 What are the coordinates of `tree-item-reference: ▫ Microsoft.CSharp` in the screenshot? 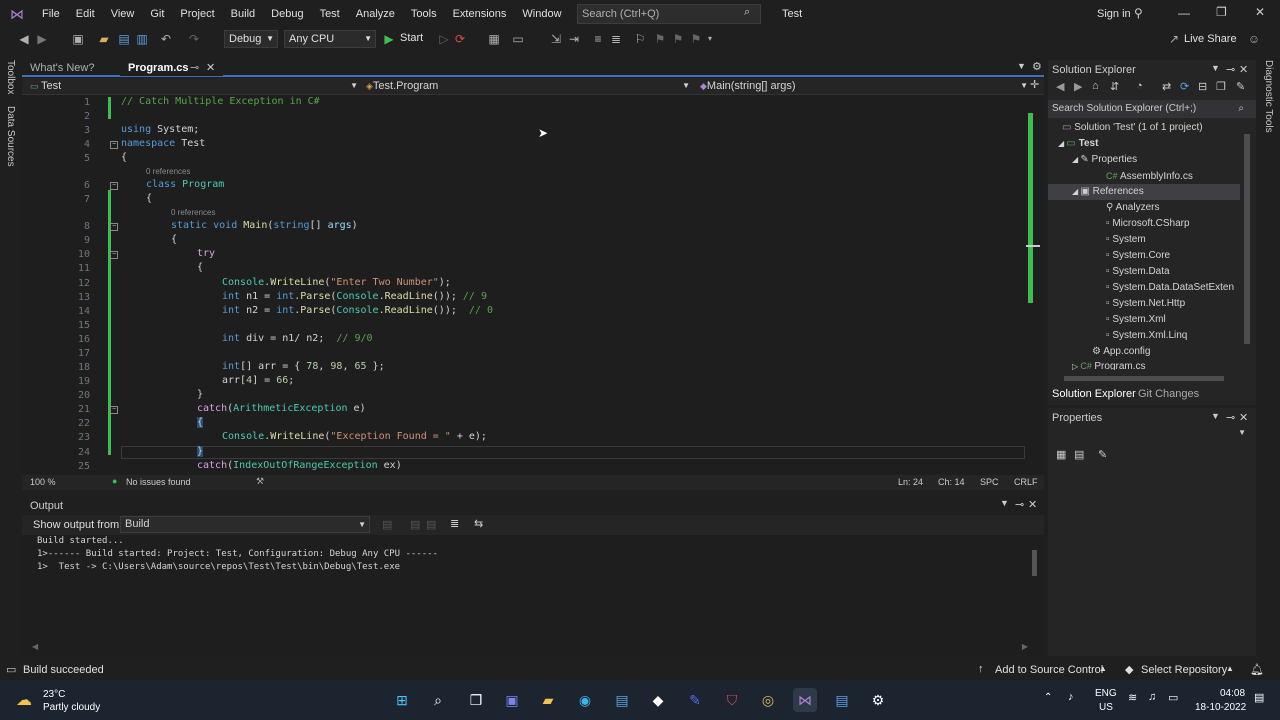 It's located at (1148, 224).